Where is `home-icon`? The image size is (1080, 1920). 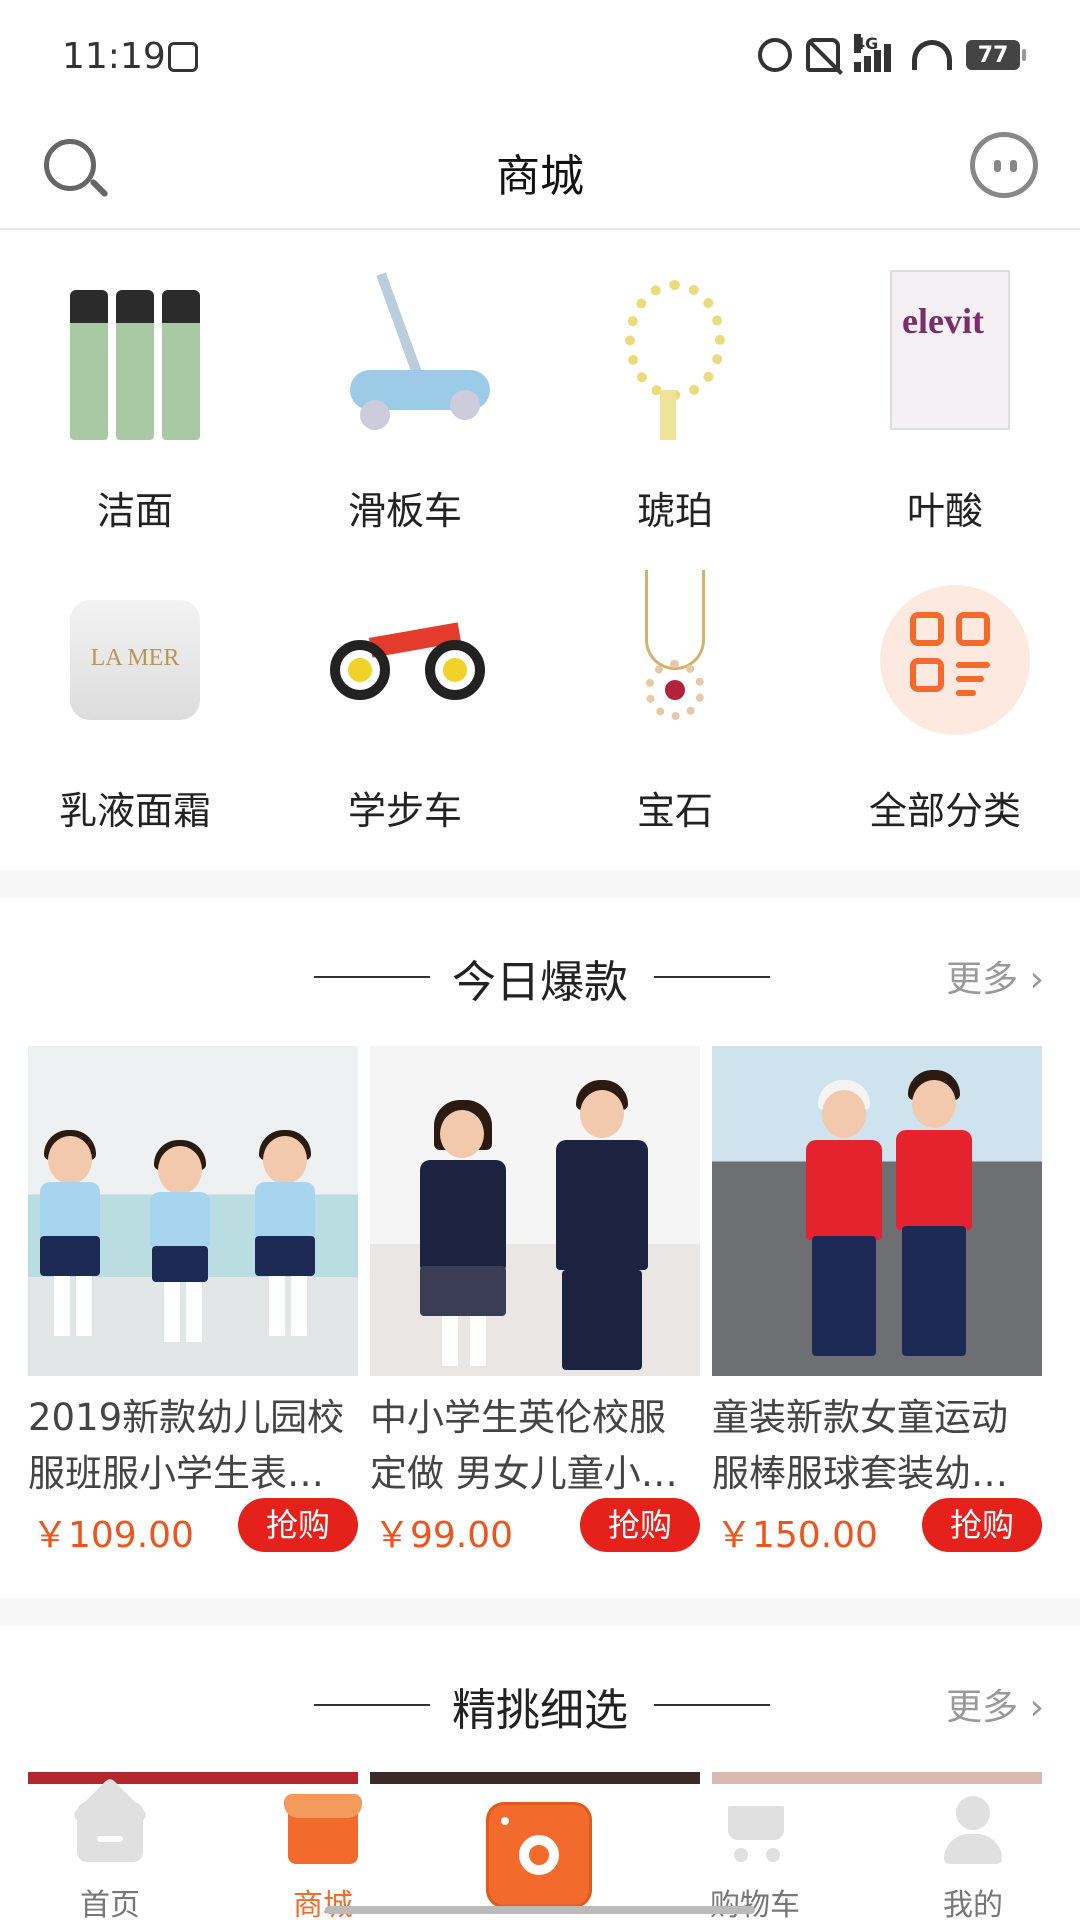
home-icon is located at coordinates (110, 1820).